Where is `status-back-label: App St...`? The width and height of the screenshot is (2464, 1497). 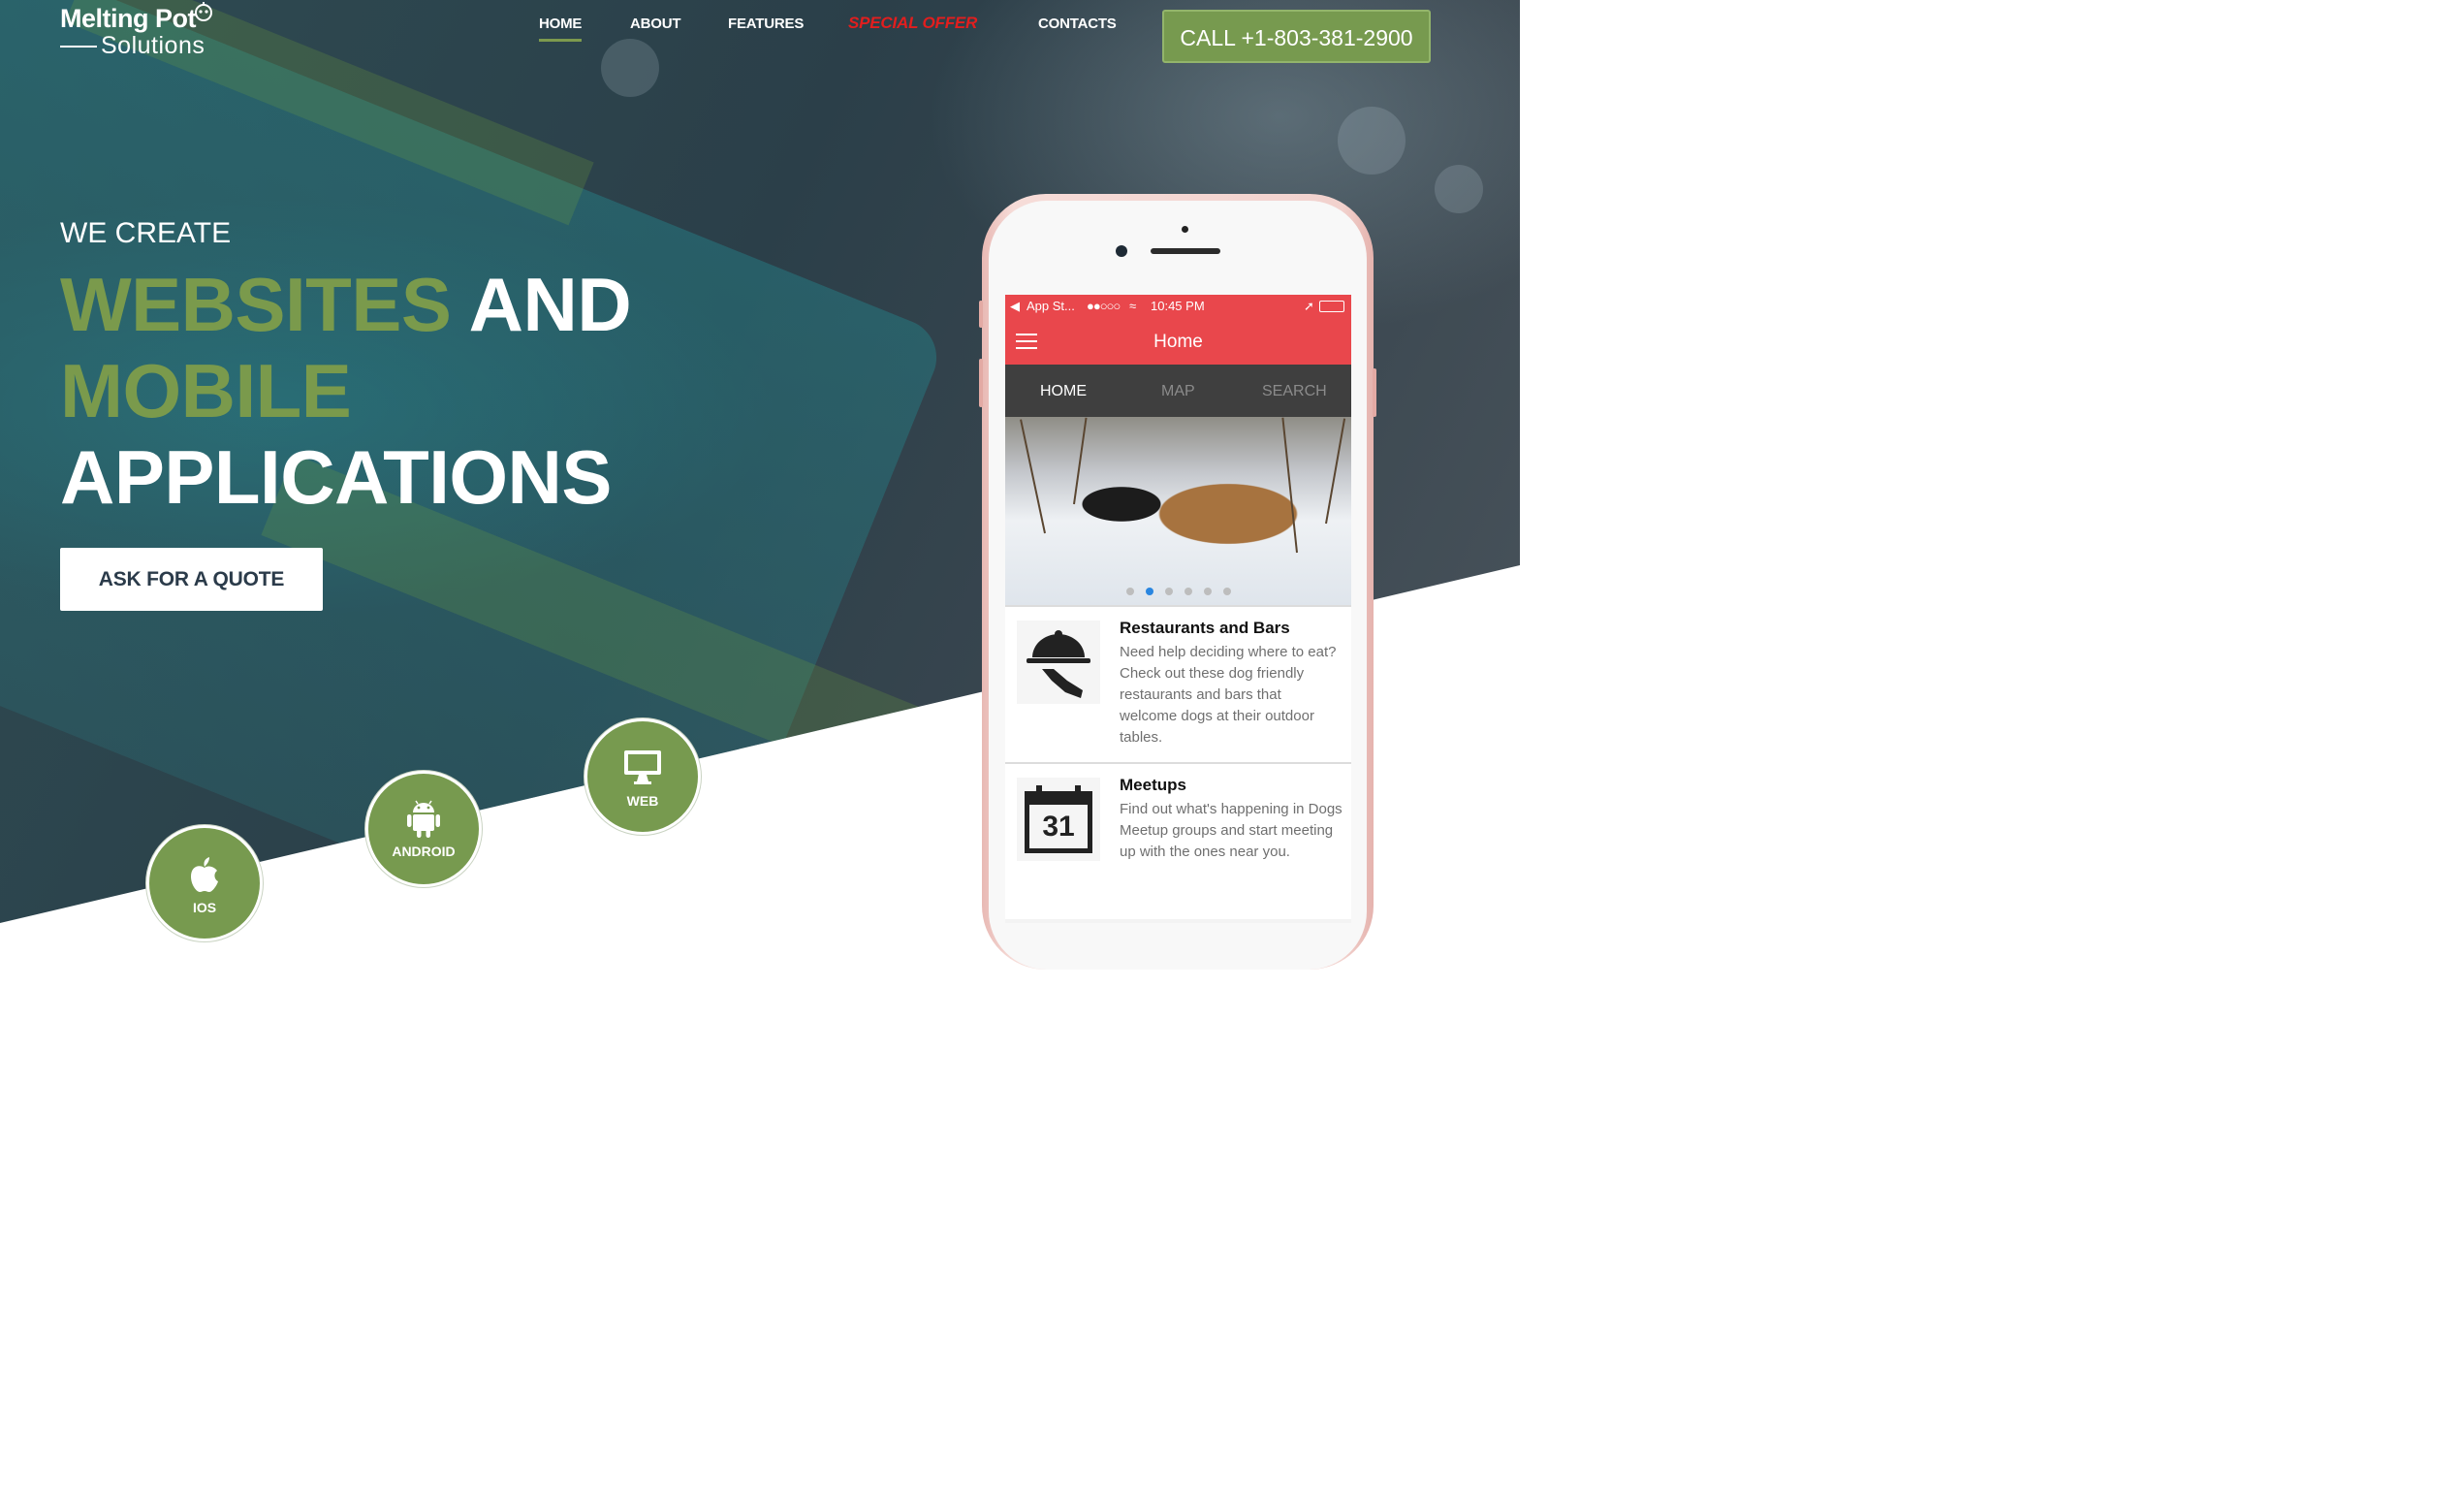
status-back-label: App St... is located at coordinates (1051, 306).